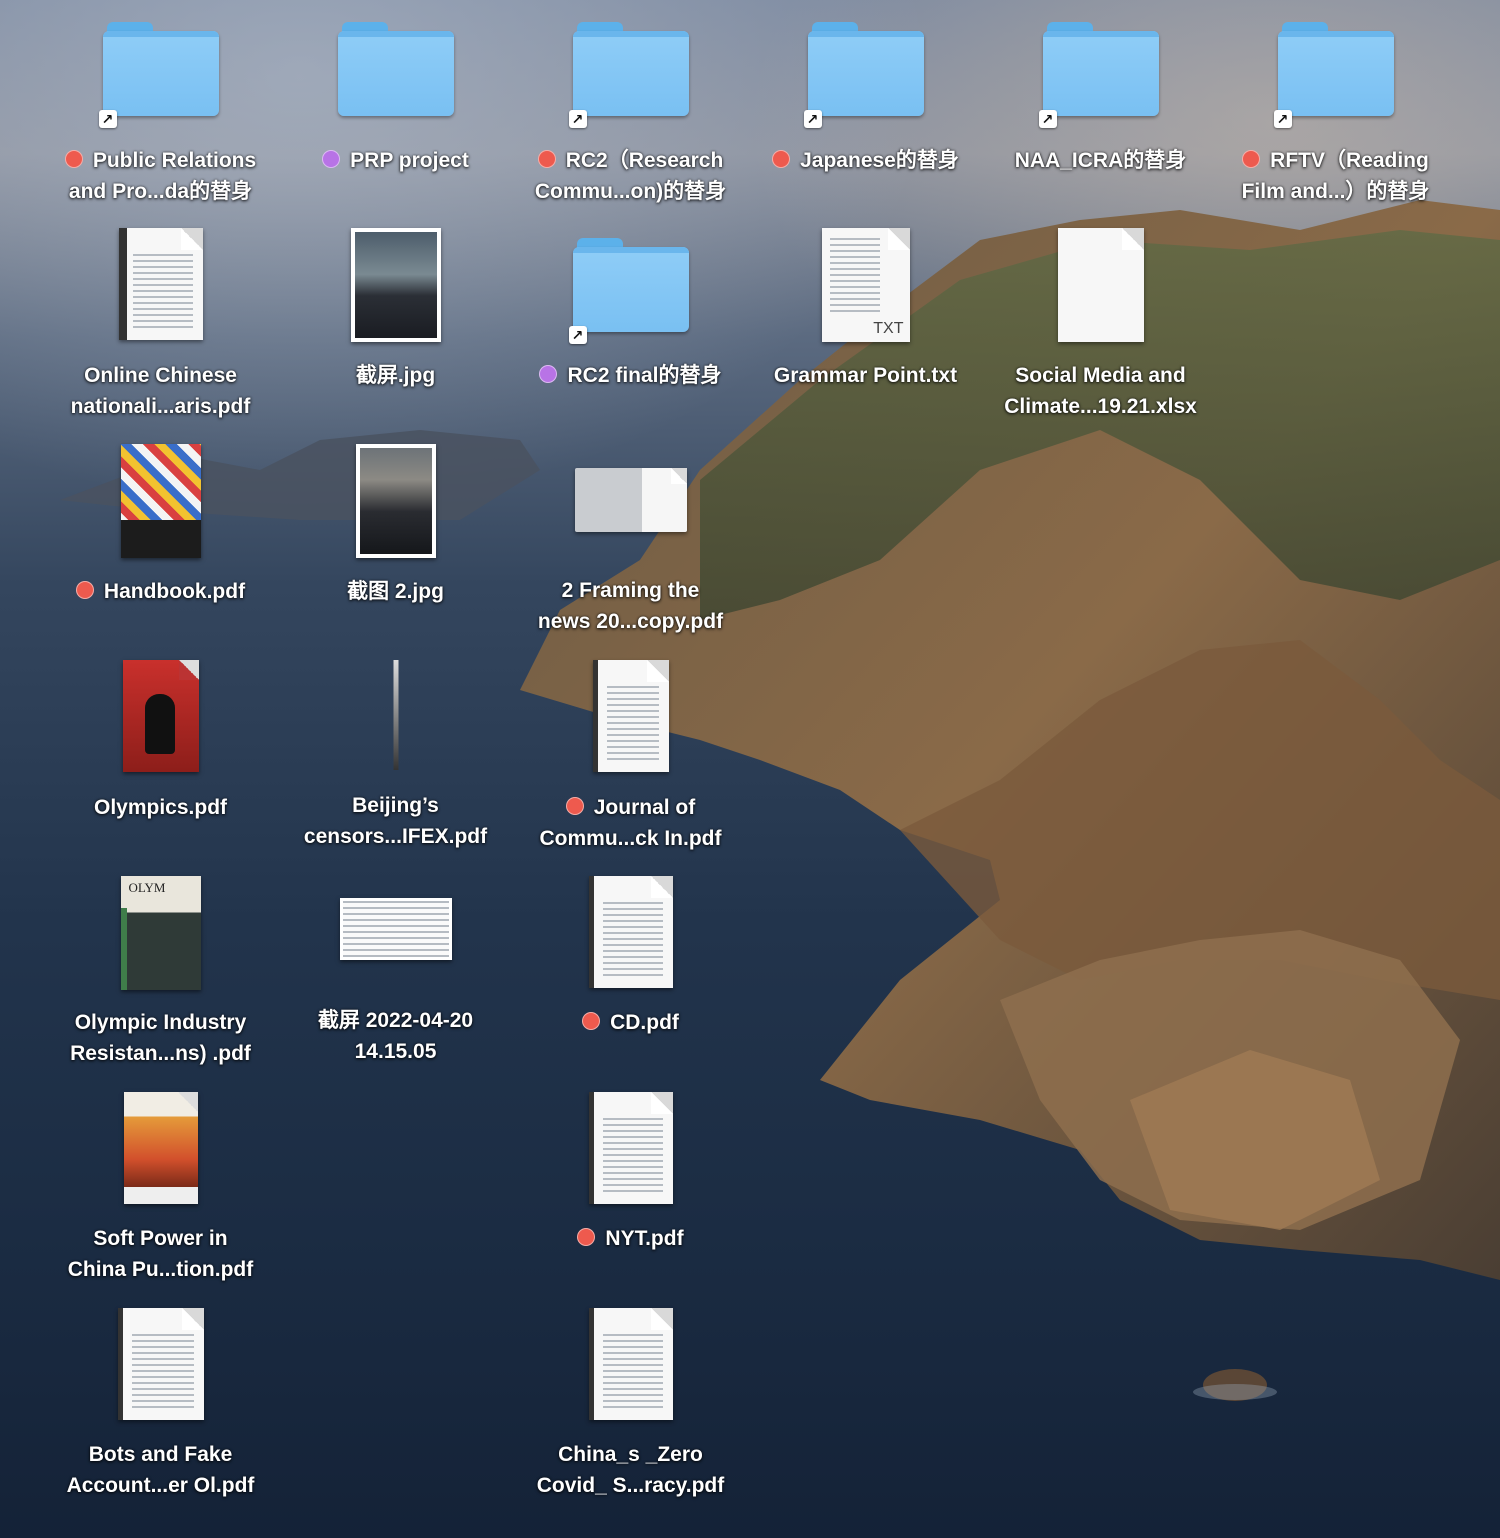 The image size is (1500, 1538). What do you see at coordinates (160, 933) in the screenshot?
I see `book-cover-icon: OLYM` at bounding box center [160, 933].